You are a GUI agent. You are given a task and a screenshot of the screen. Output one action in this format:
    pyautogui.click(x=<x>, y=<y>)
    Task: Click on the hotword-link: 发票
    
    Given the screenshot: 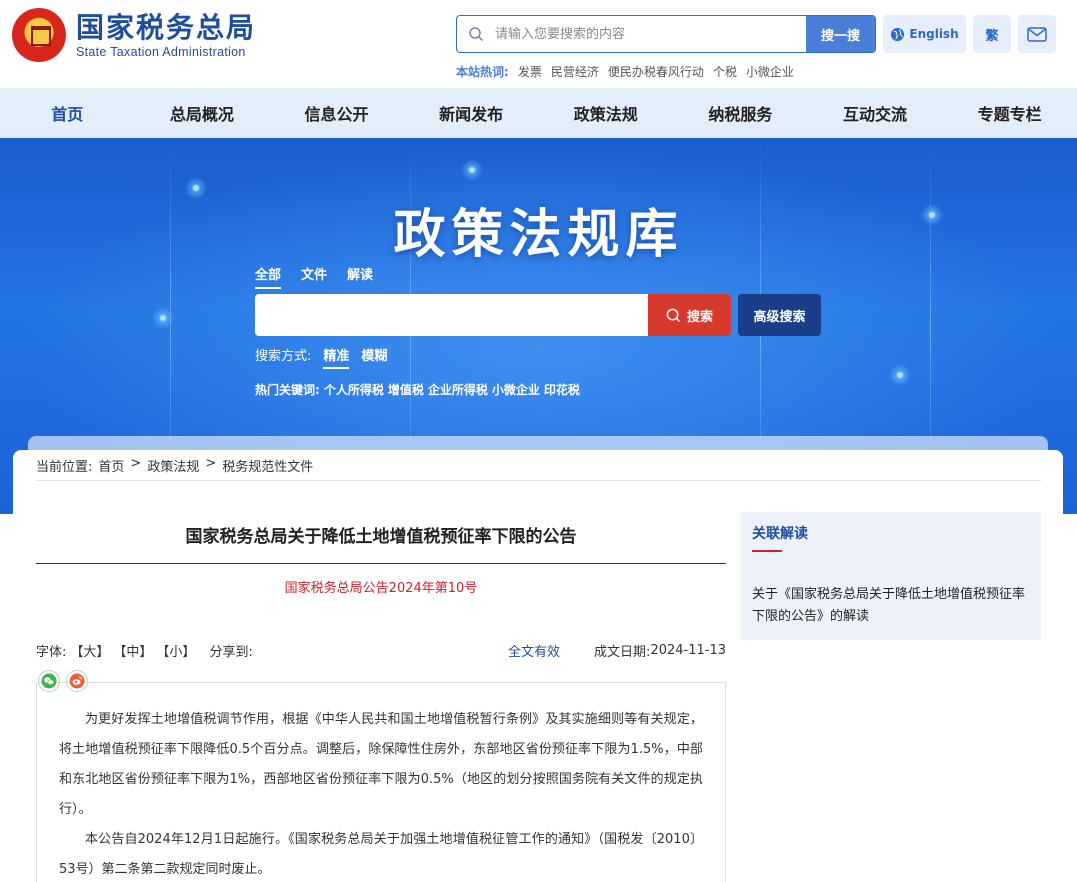 What is the action you would take?
    pyautogui.click(x=530, y=71)
    